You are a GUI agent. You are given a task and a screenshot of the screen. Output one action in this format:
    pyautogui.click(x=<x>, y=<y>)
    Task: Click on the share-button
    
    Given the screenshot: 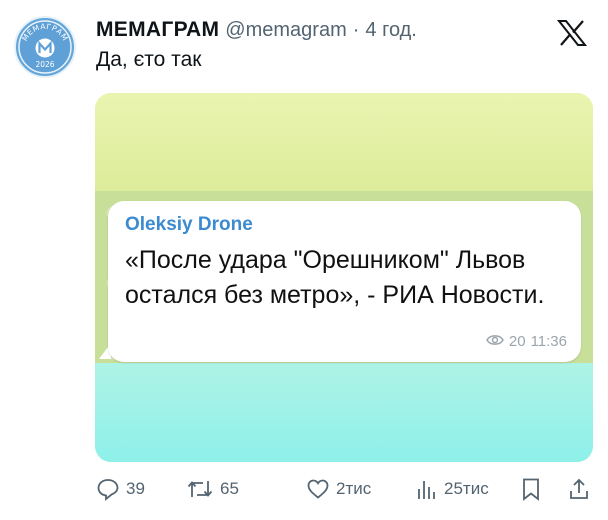 What is the action you would take?
    pyautogui.click(x=579, y=489)
    